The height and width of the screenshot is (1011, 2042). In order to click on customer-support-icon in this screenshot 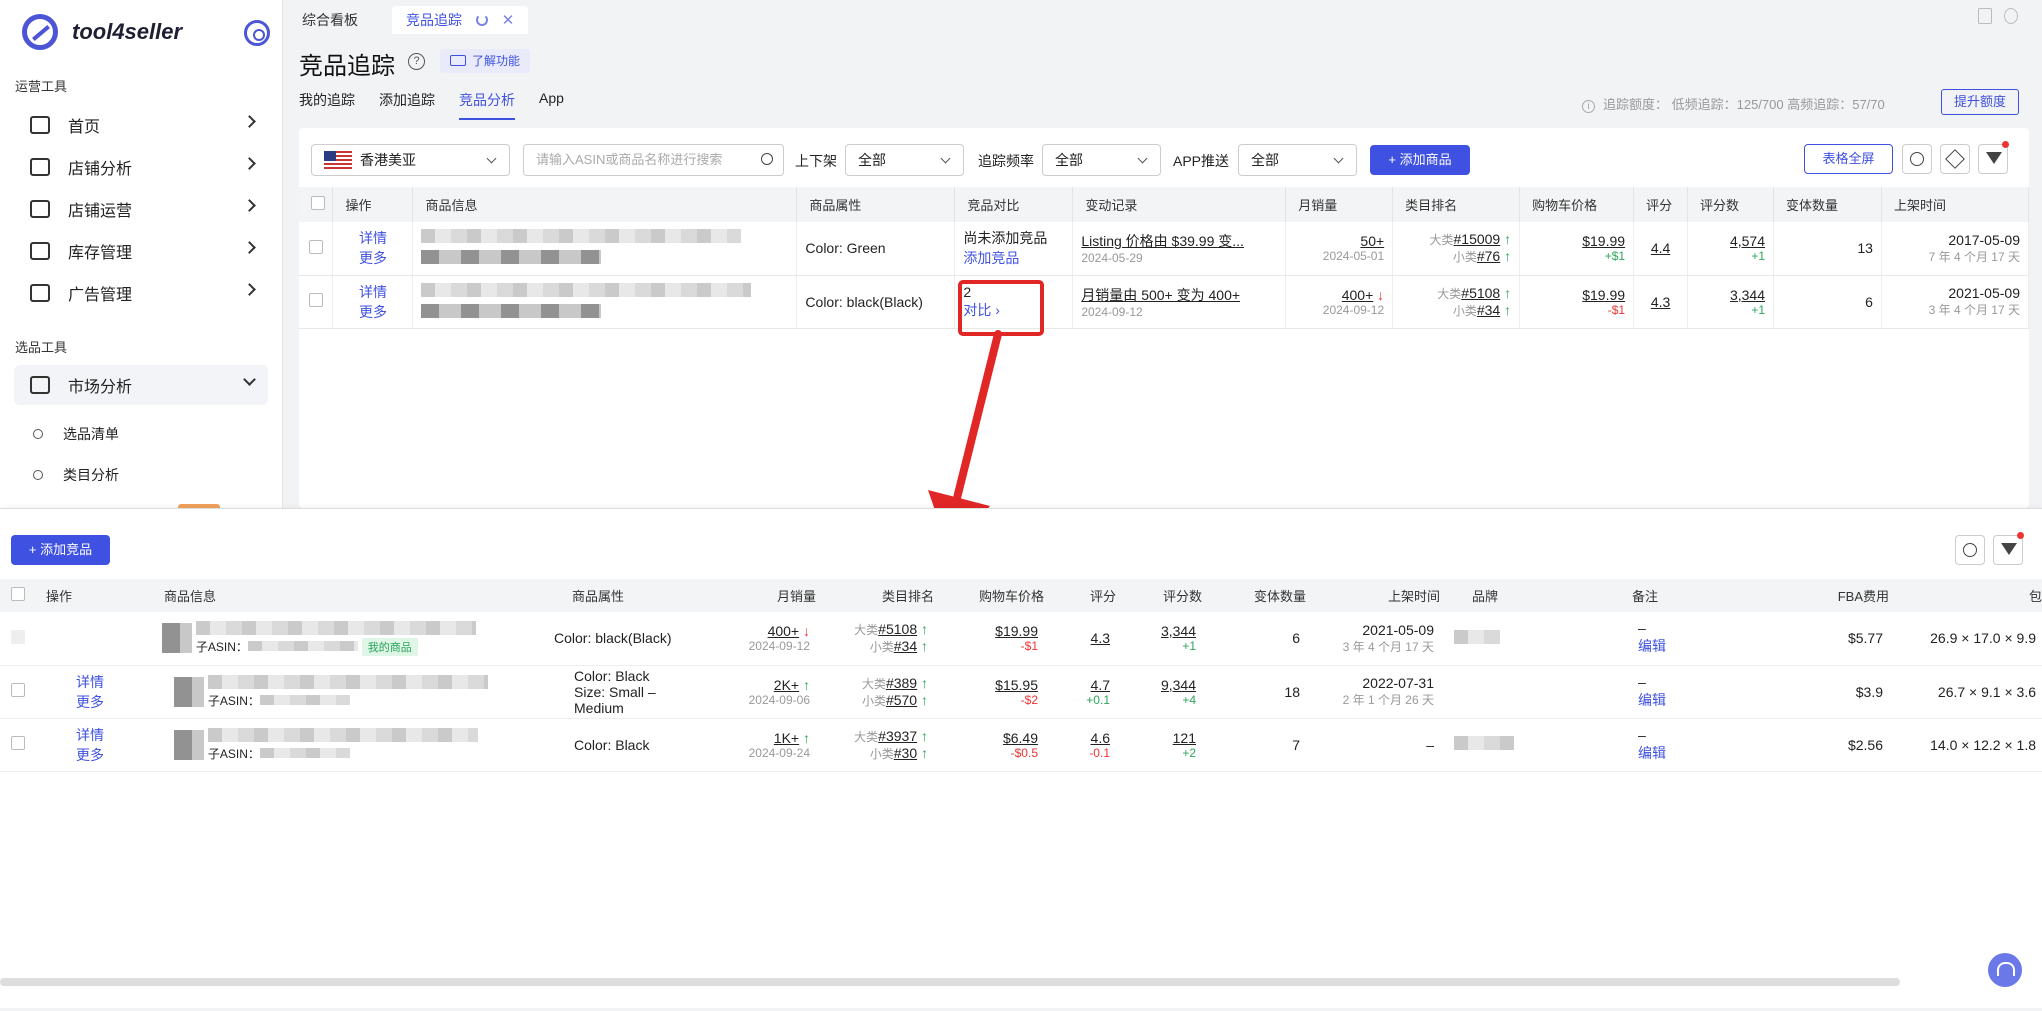, I will do `click(2005, 970)`.